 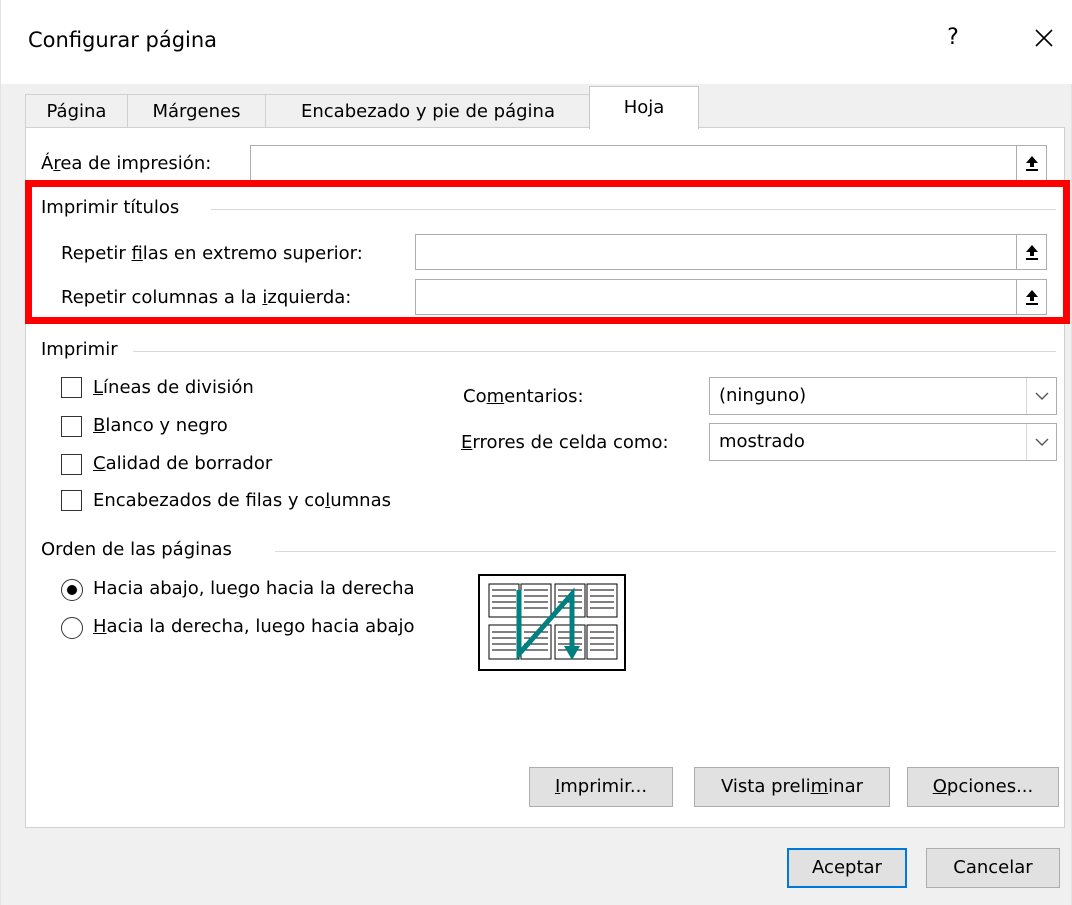 I want to click on tab-label: Página, so click(x=76, y=111).